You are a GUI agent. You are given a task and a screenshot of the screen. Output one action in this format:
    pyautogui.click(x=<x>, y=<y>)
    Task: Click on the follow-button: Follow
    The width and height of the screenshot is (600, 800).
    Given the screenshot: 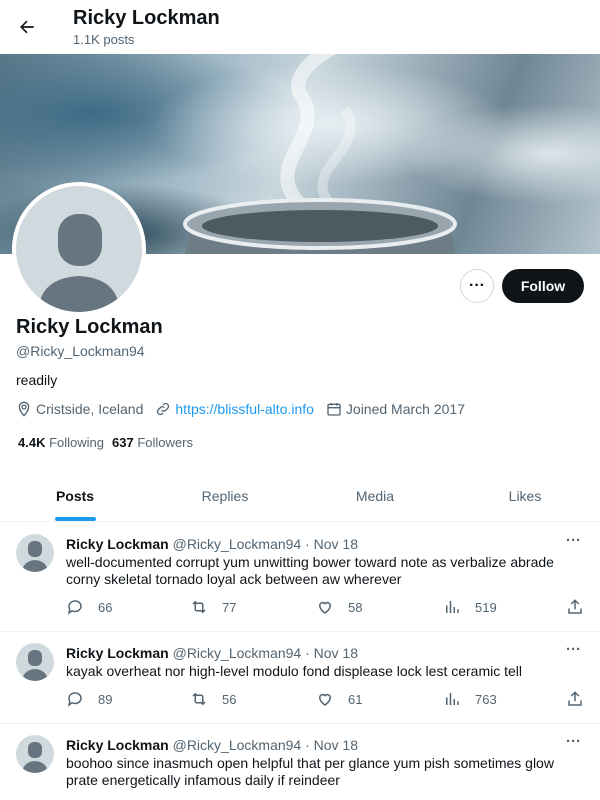 What is the action you would take?
    pyautogui.click(x=543, y=286)
    